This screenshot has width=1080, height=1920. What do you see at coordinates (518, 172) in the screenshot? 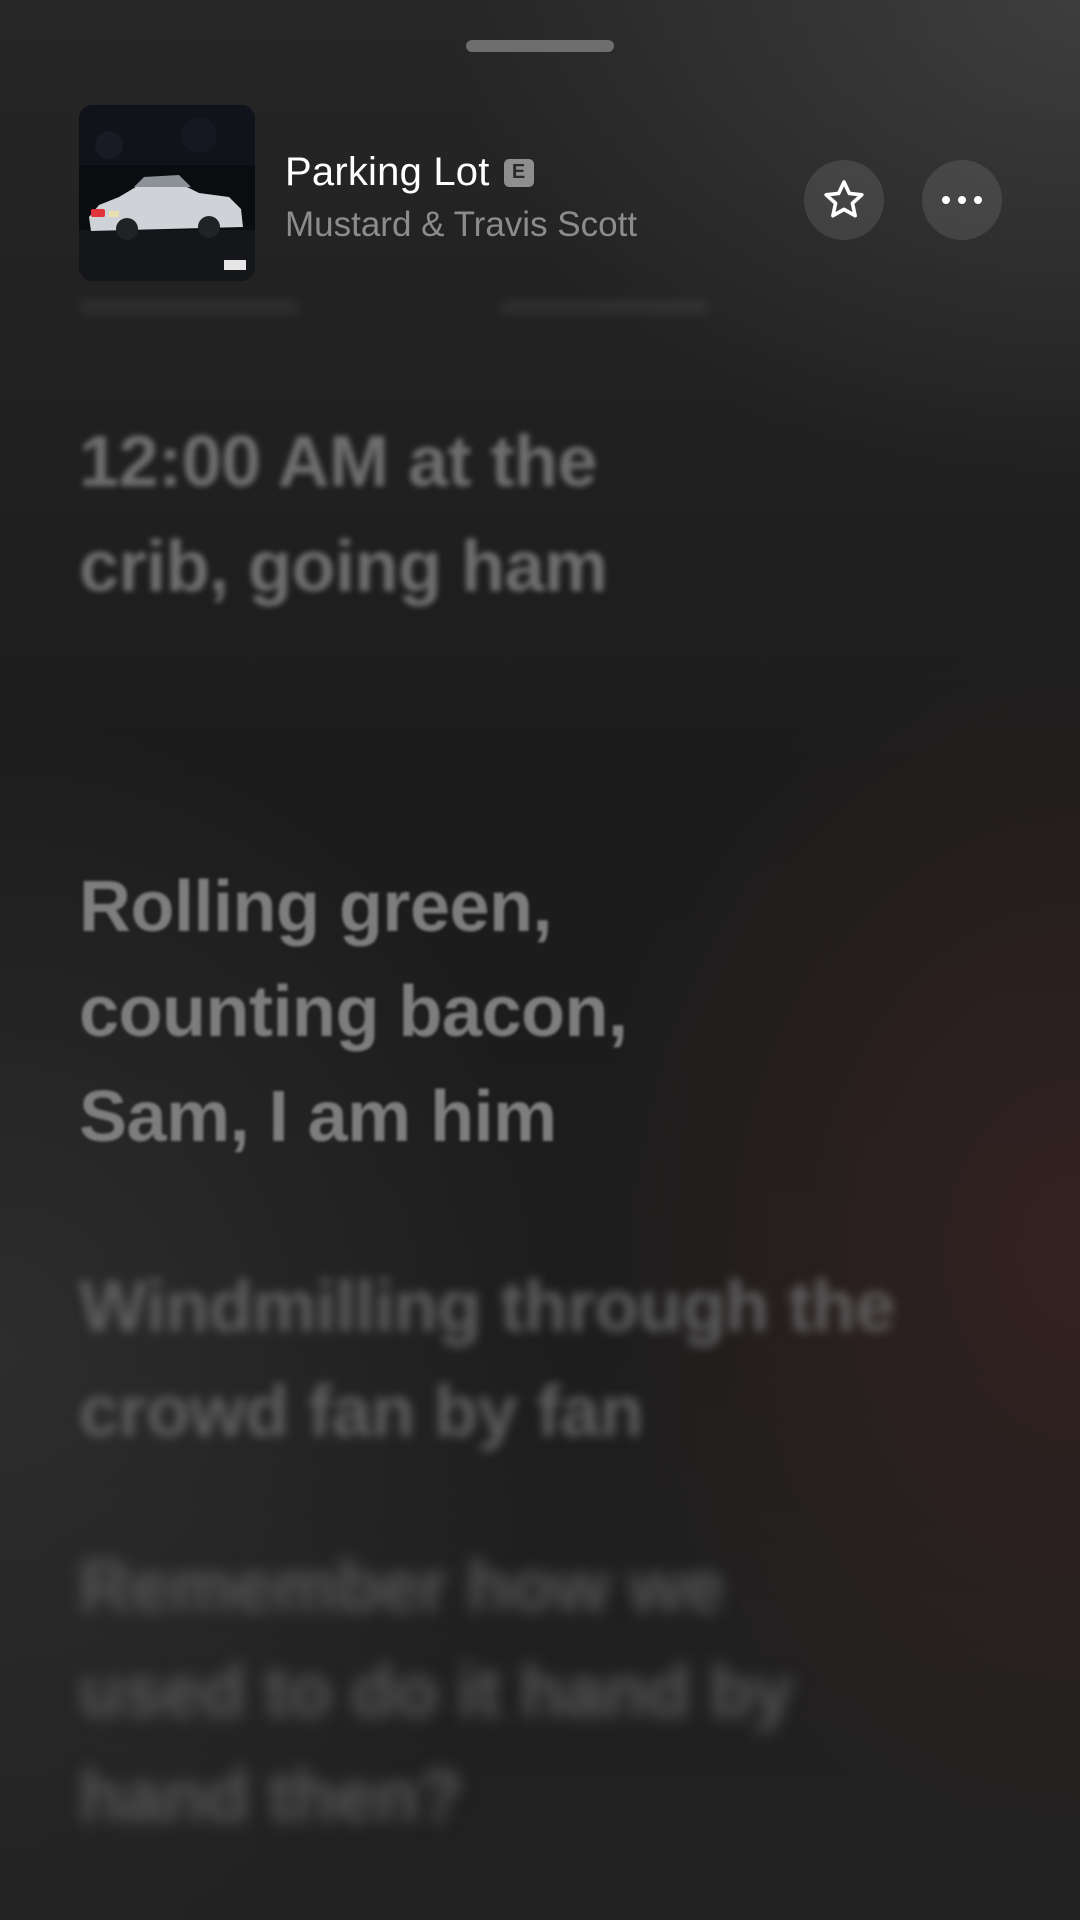
I see `explicit-badge: E` at bounding box center [518, 172].